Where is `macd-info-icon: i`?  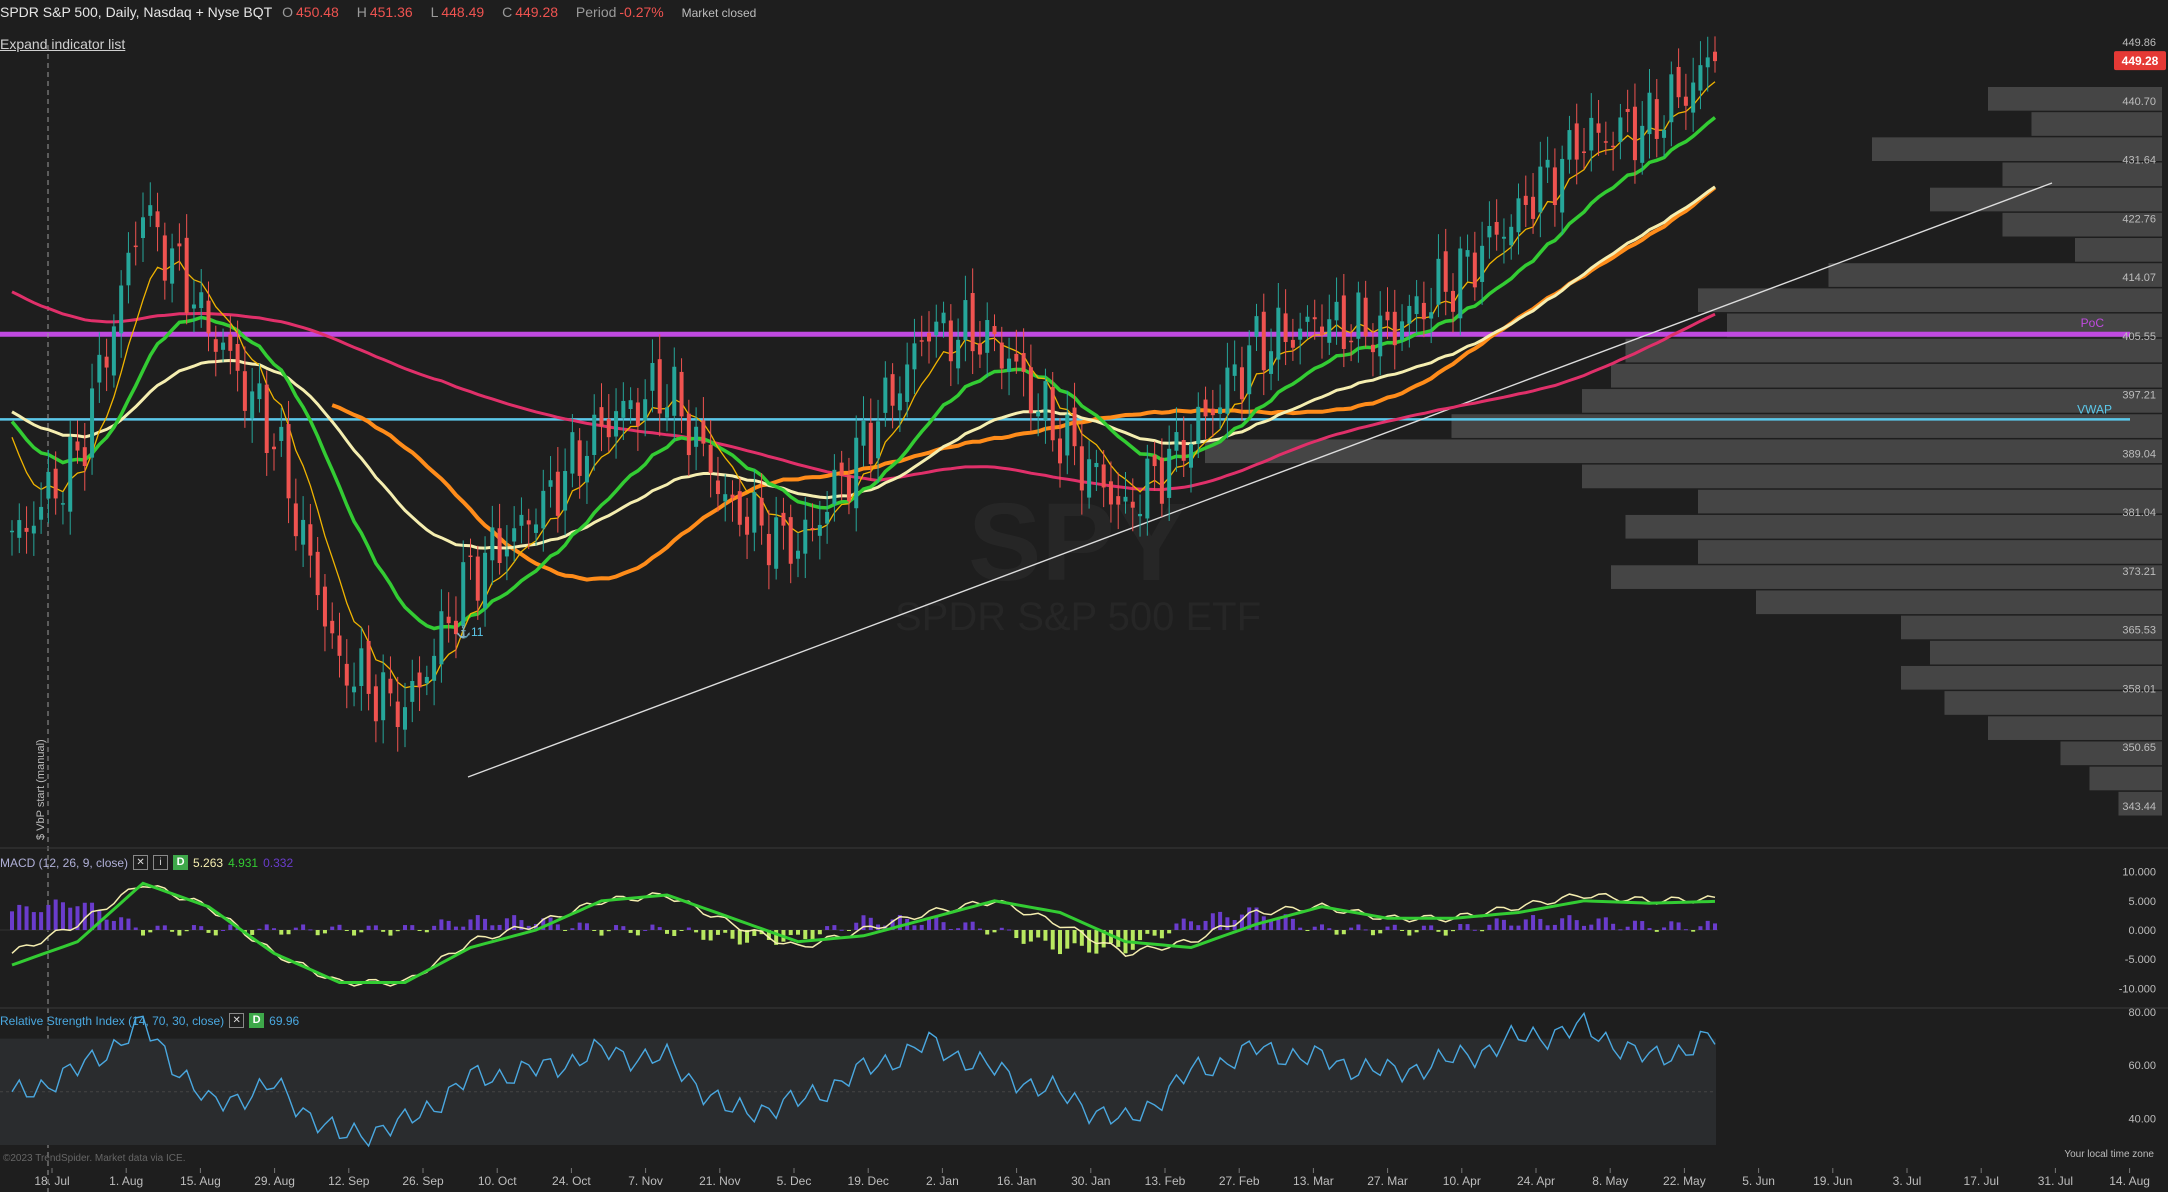 macd-info-icon: i is located at coordinates (161, 862).